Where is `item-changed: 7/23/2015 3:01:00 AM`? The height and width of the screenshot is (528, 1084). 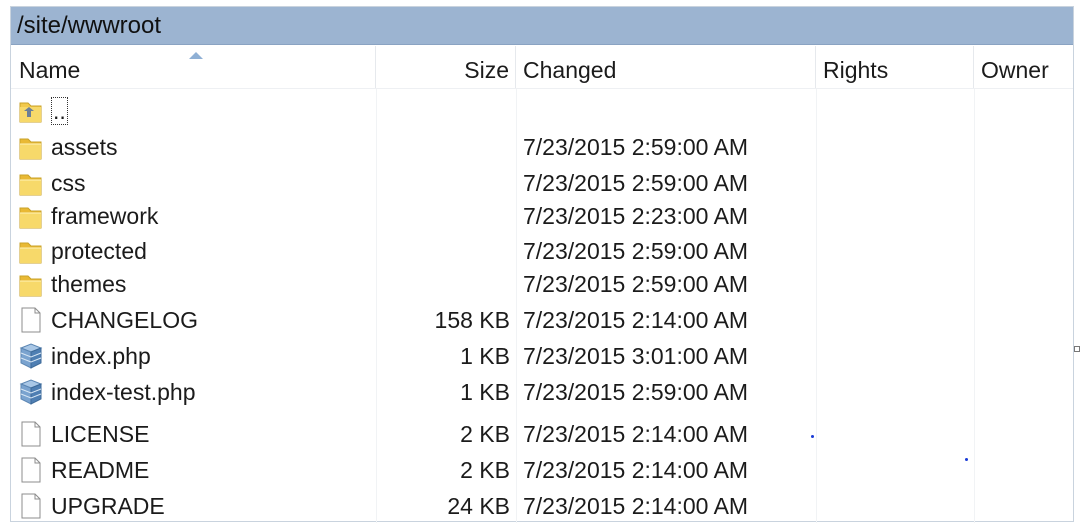
item-changed: 7/23/2015 3:01:00 AM is located at coordinates (636, 356).